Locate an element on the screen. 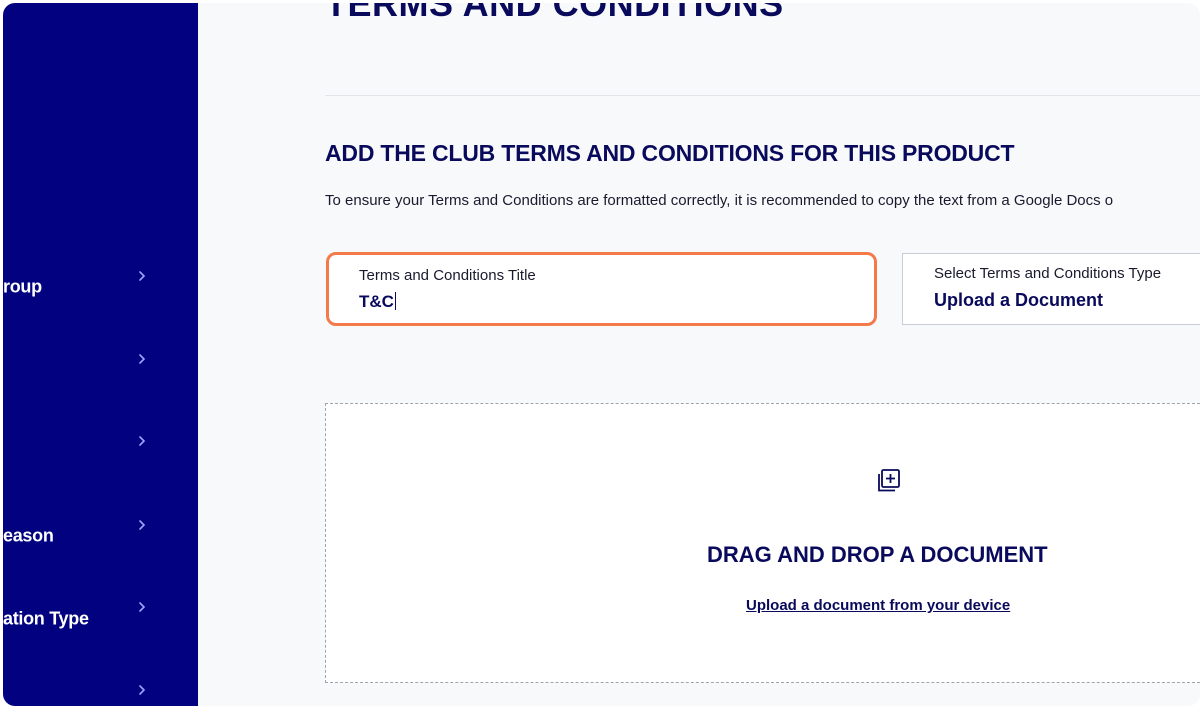 Image resolution: width=1200 pixels, height=709 pixels. terms-type-value: Upload a Document is located at coordinates (1019, 300).